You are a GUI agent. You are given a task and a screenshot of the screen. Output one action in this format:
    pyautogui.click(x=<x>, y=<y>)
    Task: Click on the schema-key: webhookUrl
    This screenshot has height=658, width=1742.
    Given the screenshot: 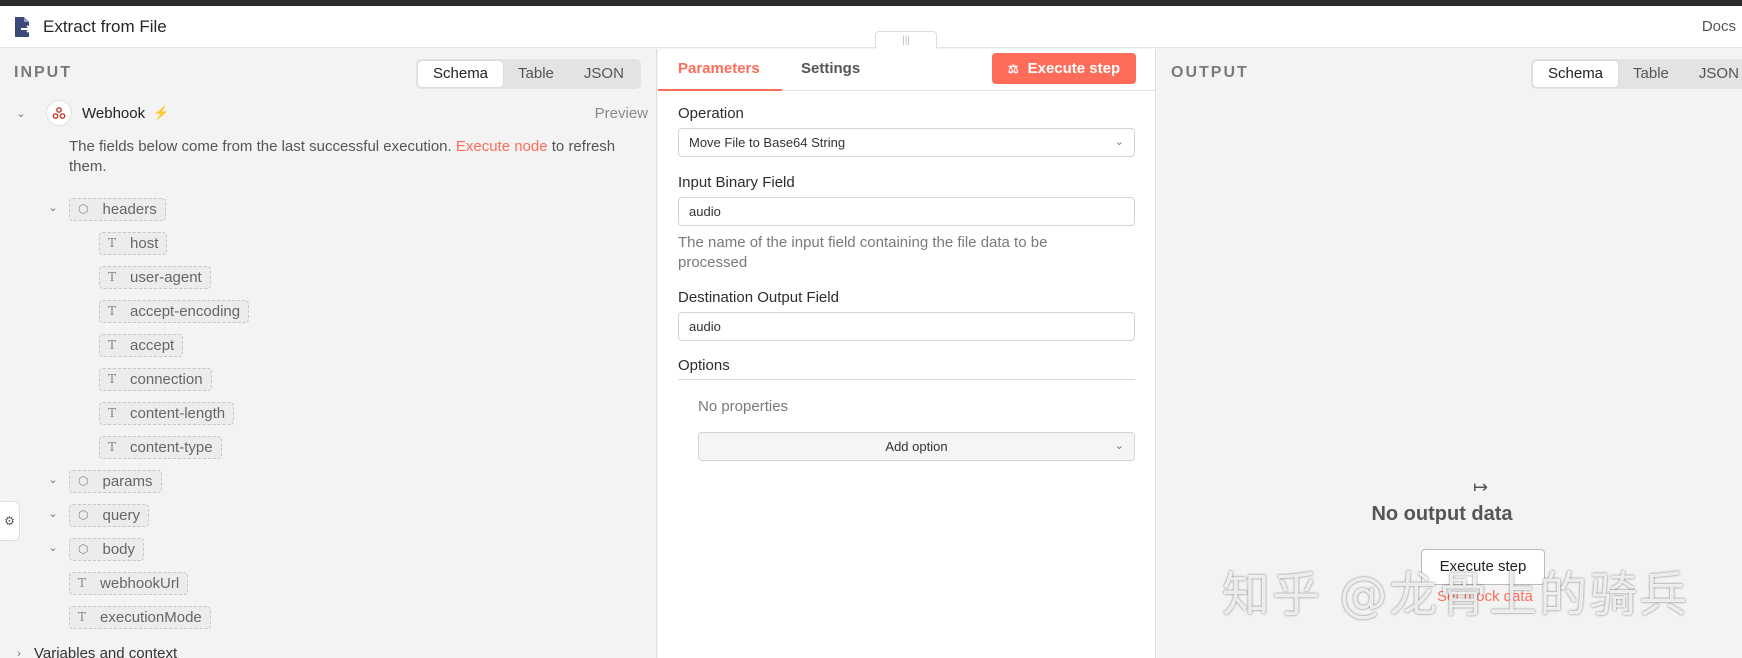 What is the action you would take?
    pyautogui.click(x=140, y=583)
    